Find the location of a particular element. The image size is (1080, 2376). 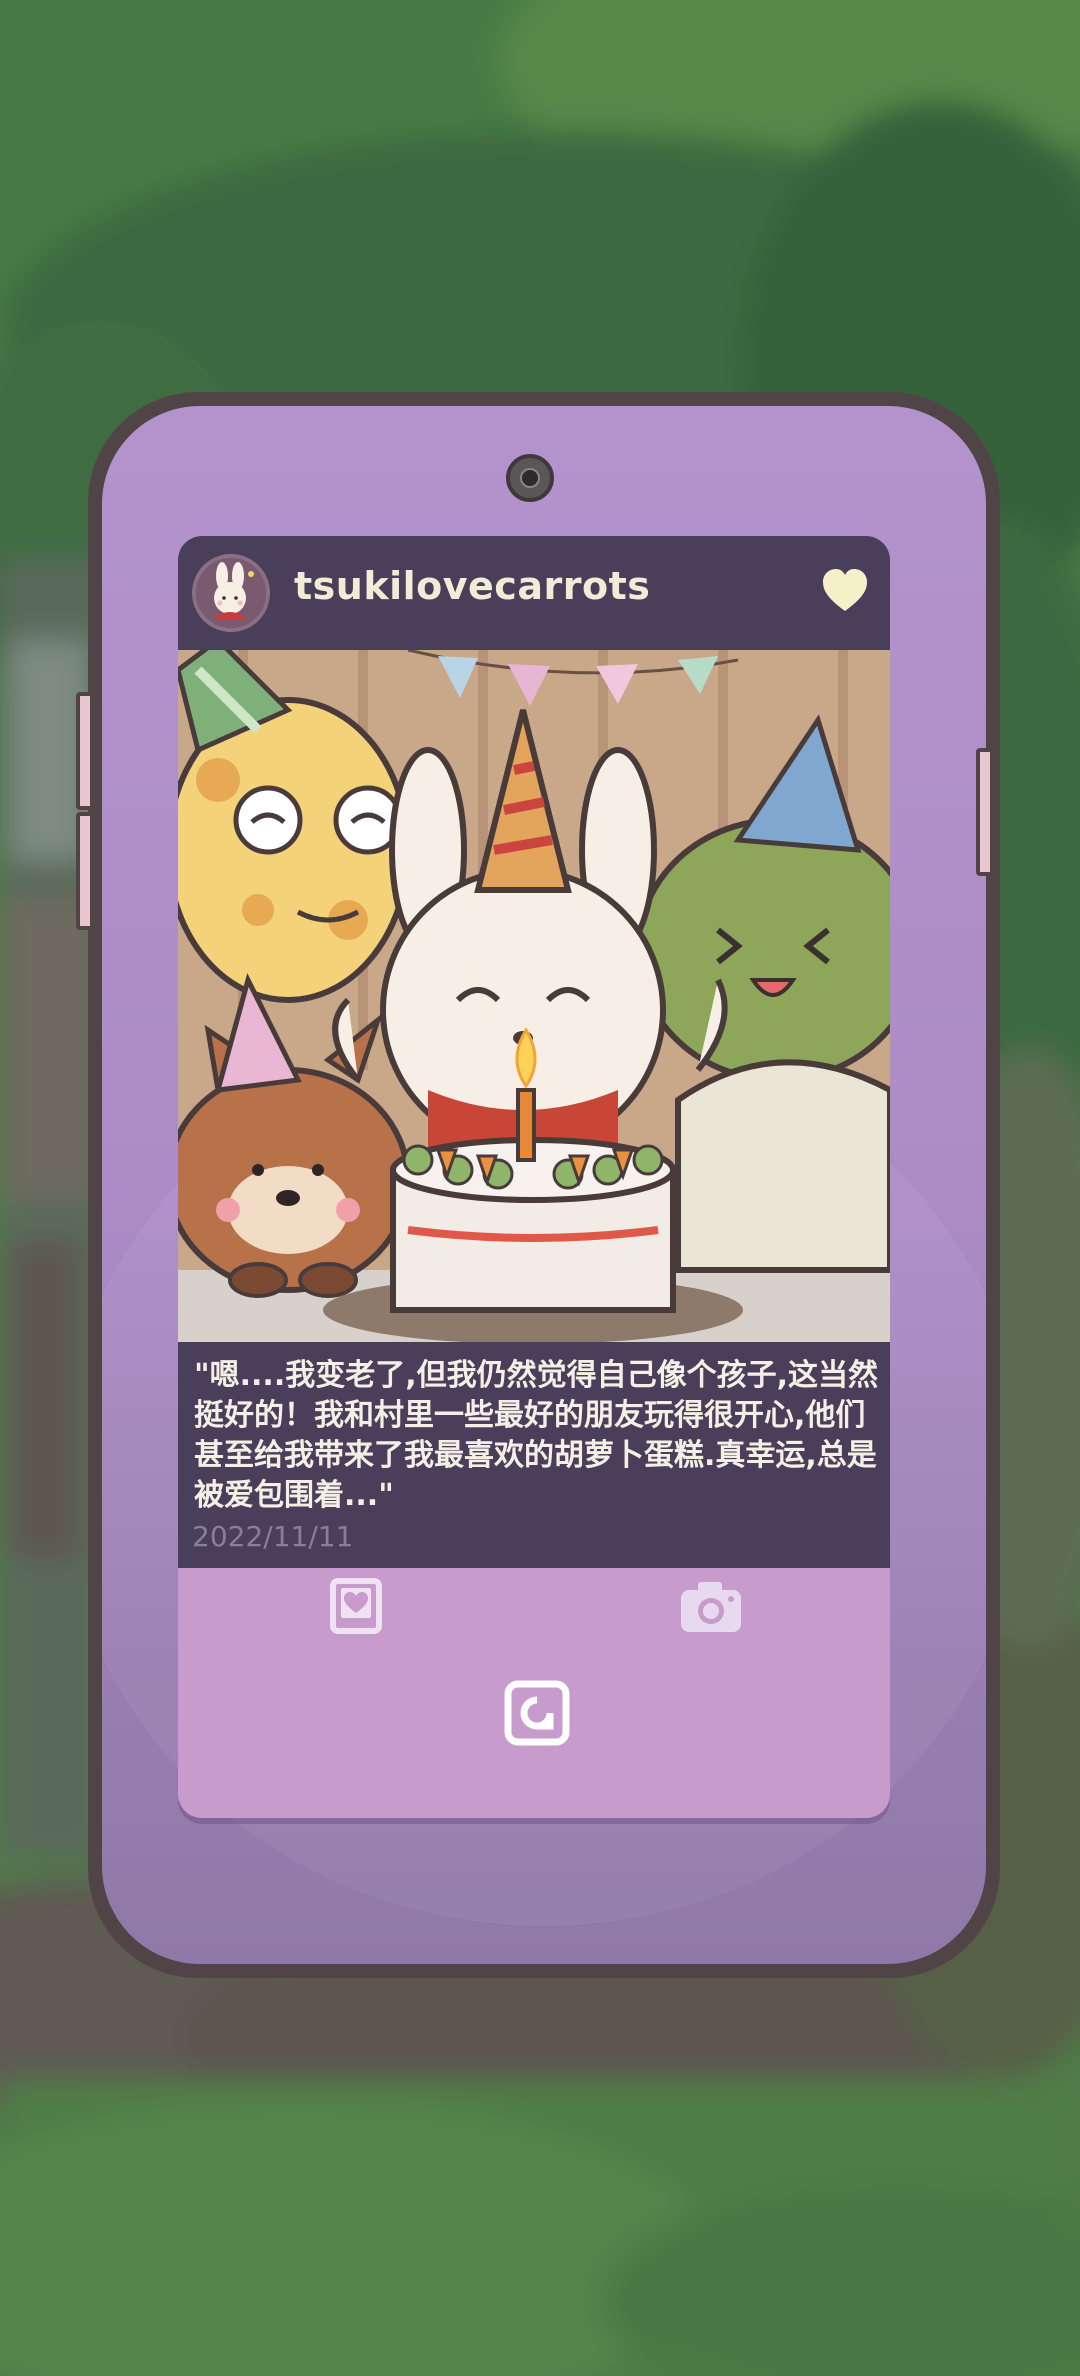

user-avatar is located at coordinates (231, 593).